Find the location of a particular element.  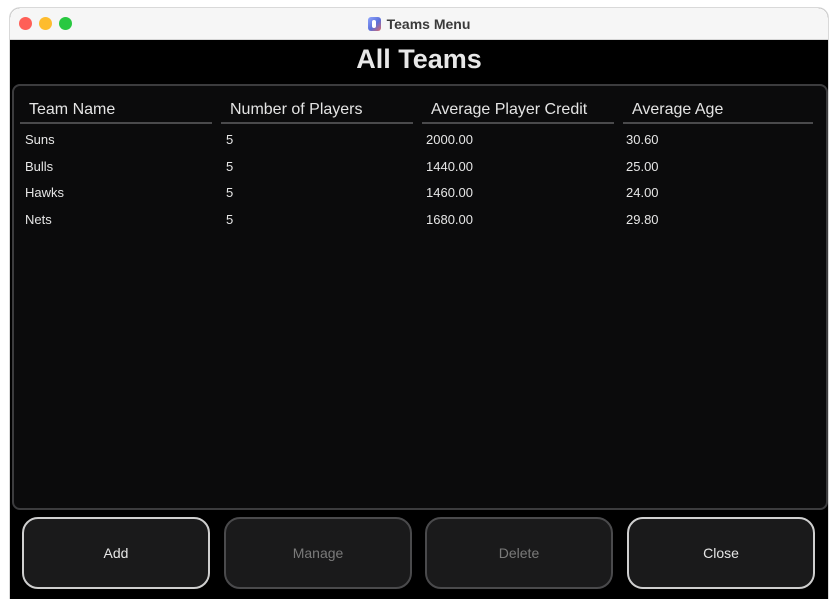

window-title-group: Teams Menu is located at coordinates (419, 23).